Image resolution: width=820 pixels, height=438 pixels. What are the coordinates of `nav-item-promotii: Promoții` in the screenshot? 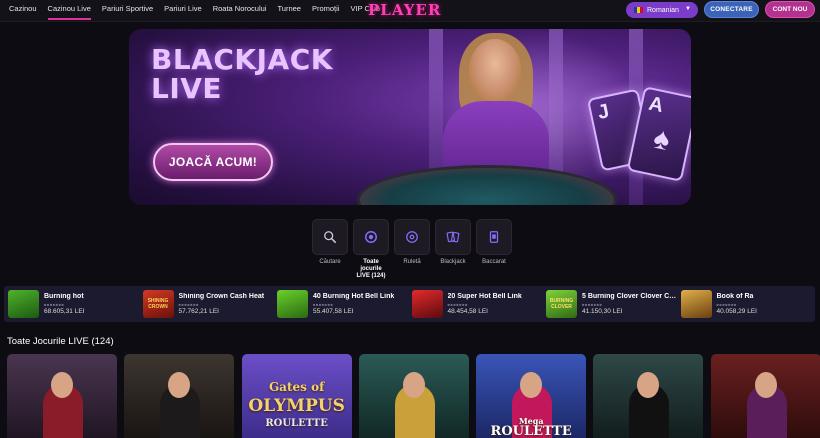 It's located at (326, 11).